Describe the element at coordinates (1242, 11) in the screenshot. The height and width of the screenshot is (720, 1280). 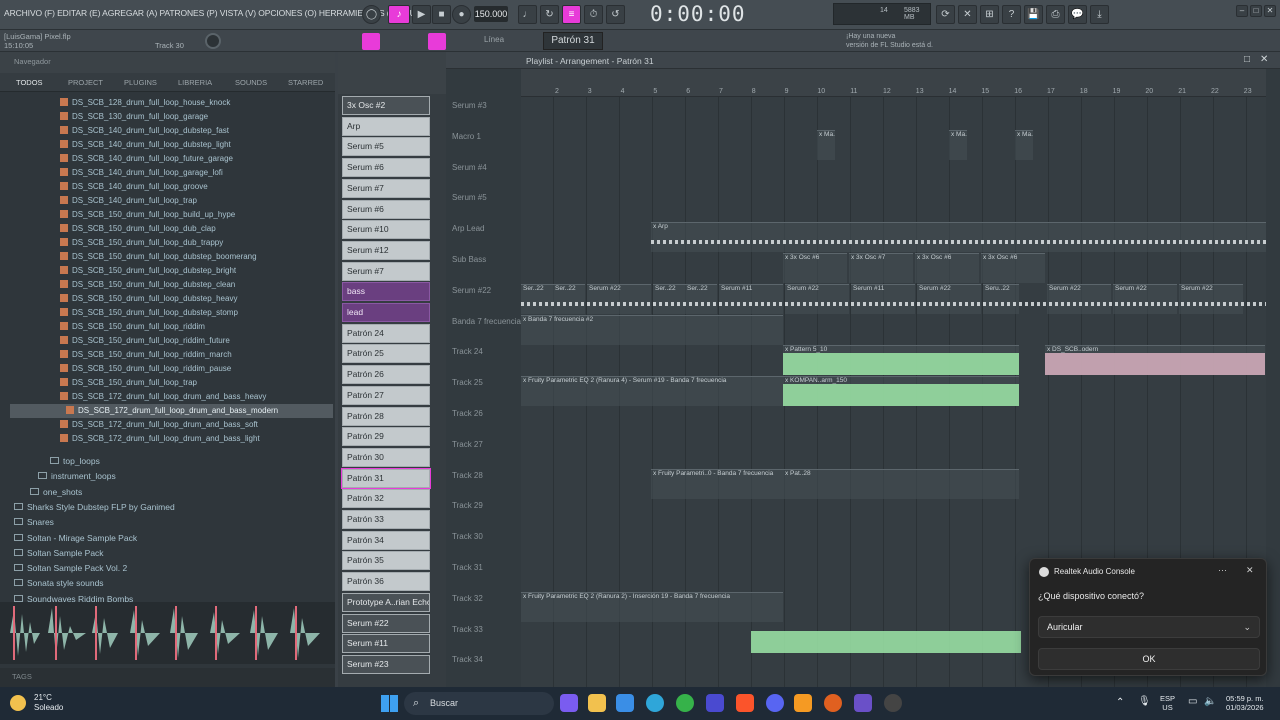
I see `minimize-icon: –` at that location.